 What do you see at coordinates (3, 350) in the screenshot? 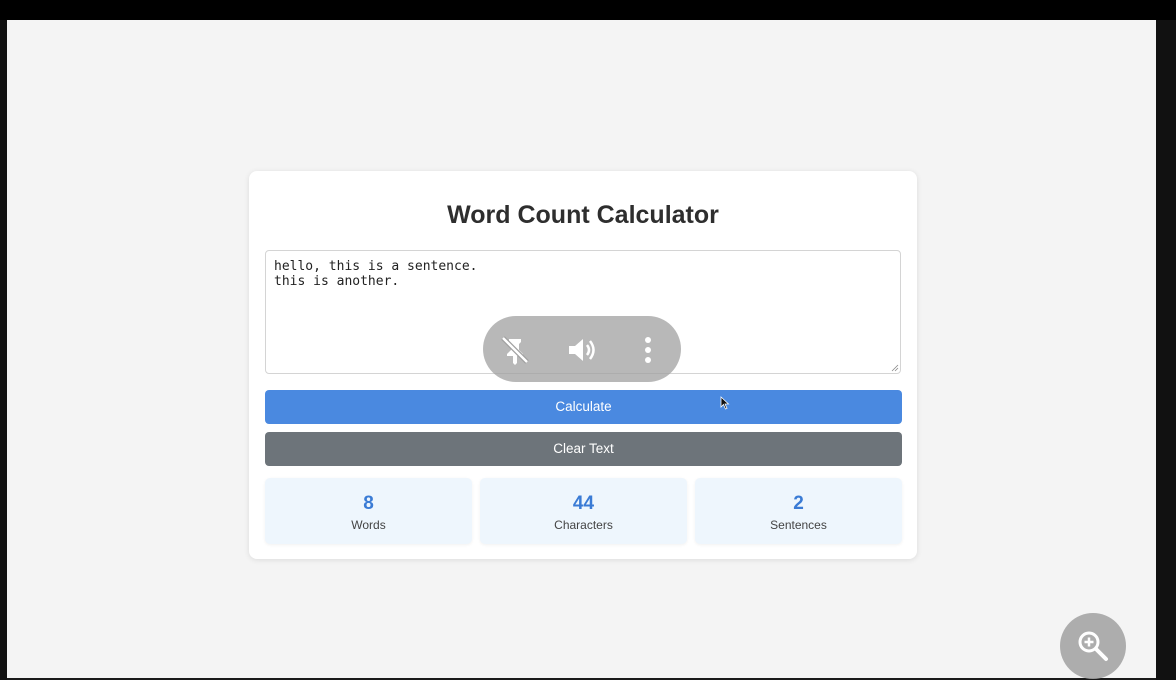
I see `screen-left-edge` at bounding box center [3, 350].